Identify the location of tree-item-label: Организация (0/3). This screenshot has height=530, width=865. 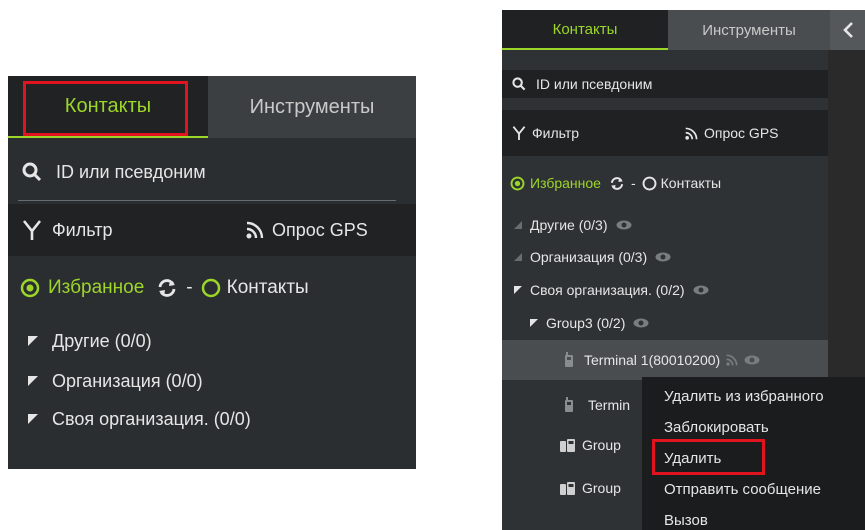
(589, 257).